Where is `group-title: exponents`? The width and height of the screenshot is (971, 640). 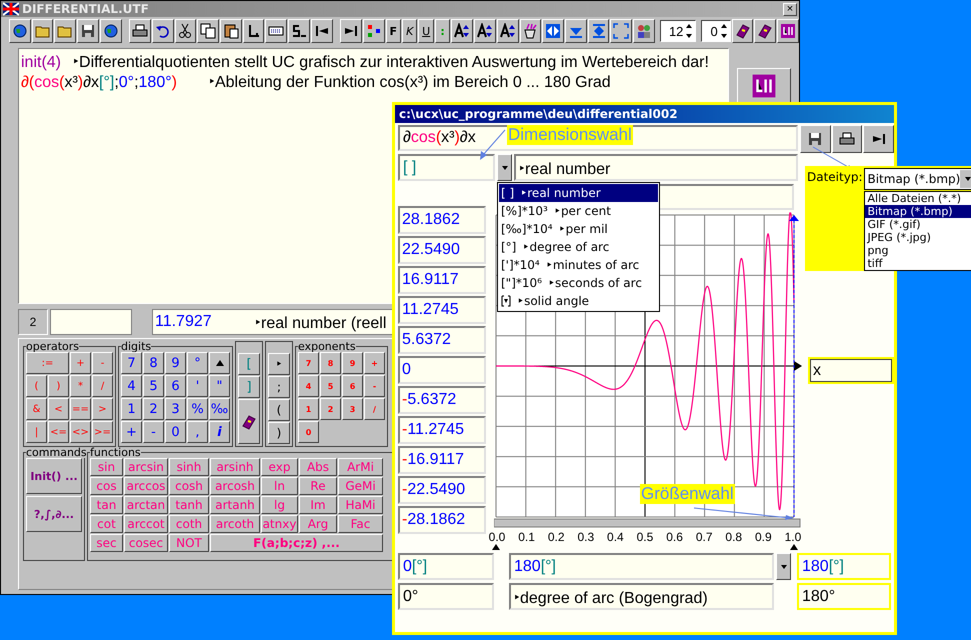
group-title: exponents is located at coordinates (327, 346).